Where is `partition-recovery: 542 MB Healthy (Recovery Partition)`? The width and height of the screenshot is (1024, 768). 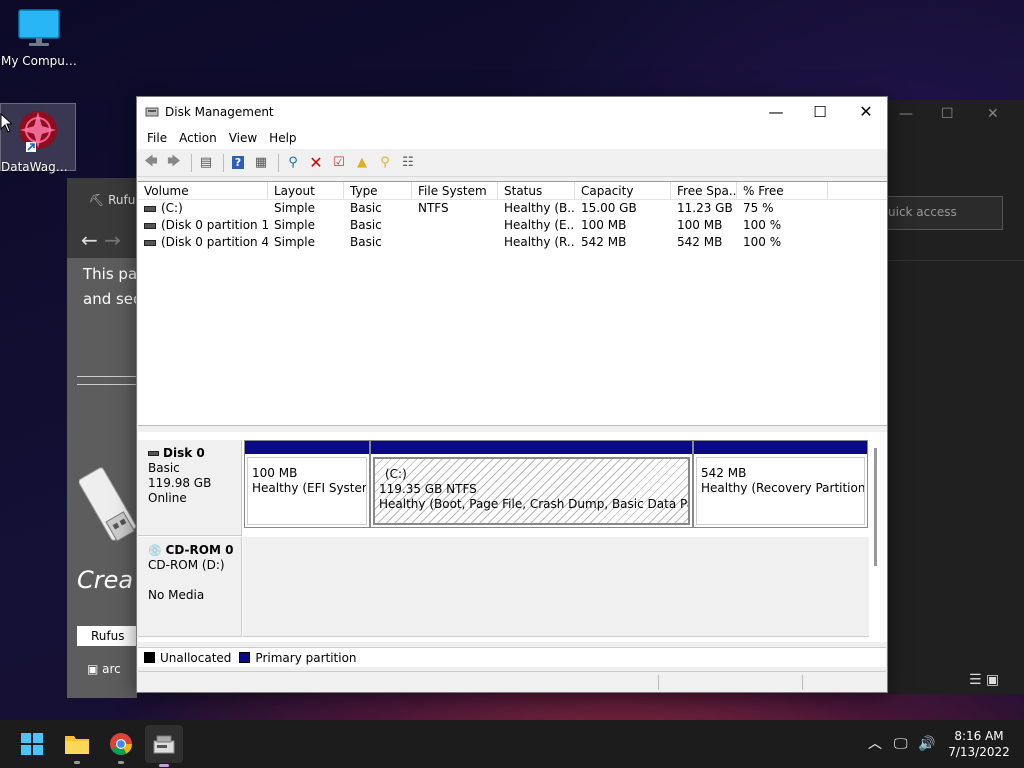 partition-recovery: 542 MB Healthy (Recovery Partition) is located at coordinates (780, 484).